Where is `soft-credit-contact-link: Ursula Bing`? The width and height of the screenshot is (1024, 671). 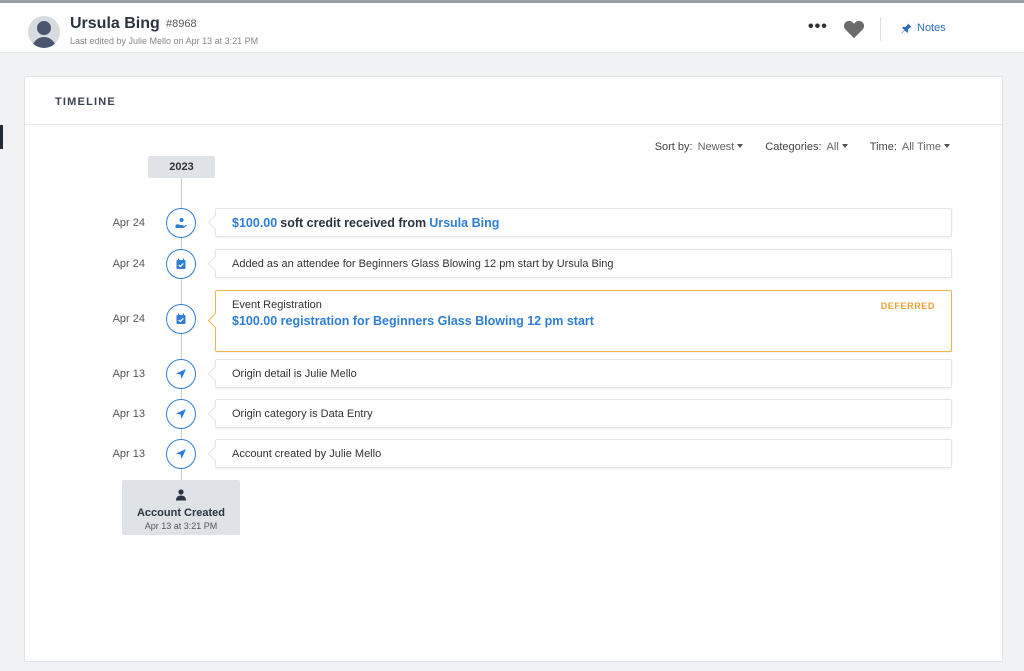
soft-credit-contact-link: Ursula Bing is located at coordinates (464, 223).